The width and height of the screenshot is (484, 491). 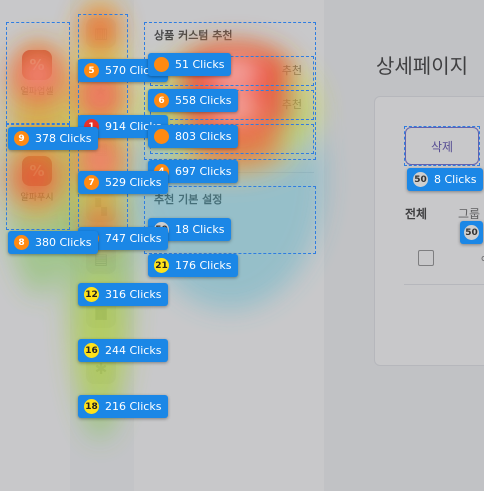 I want to click on click-label: 16 244 Clicks, so click(x=123, y=350).